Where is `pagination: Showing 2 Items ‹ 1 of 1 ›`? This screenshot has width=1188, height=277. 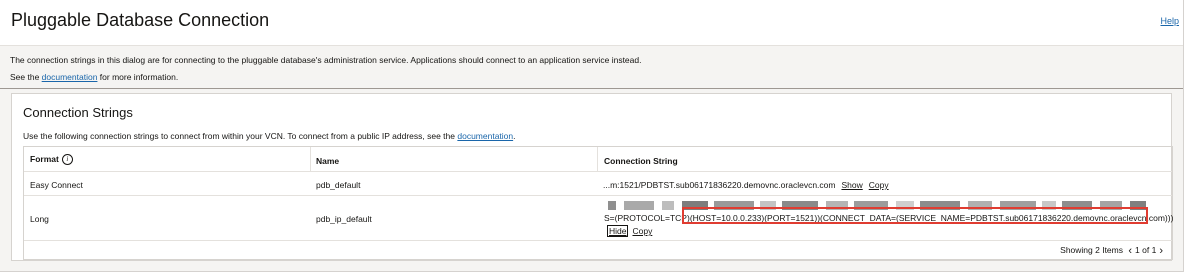
pagination: Showing 2 Items ‹ 1 of 1 › is located at coordinates (1113, 251).